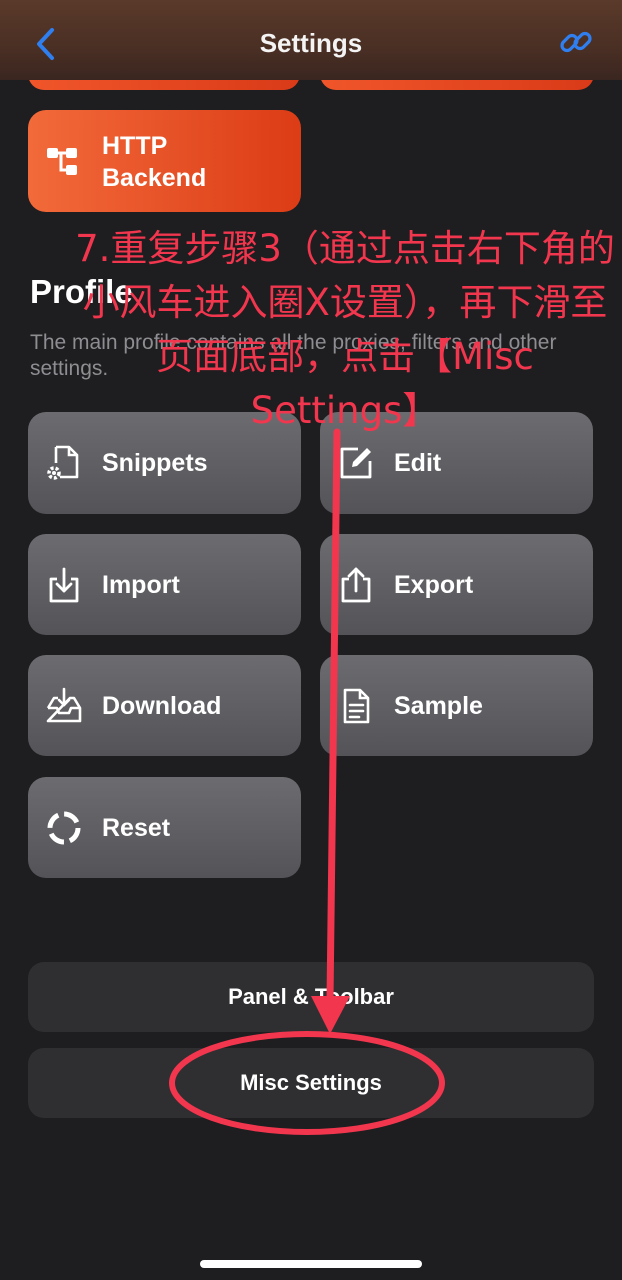 The width and height of the screenshot is (622, 1280). What do you see at coordinates (63, 462) in the screenshot?
I see `file-gear-icon` at bounding box center [63, 462].